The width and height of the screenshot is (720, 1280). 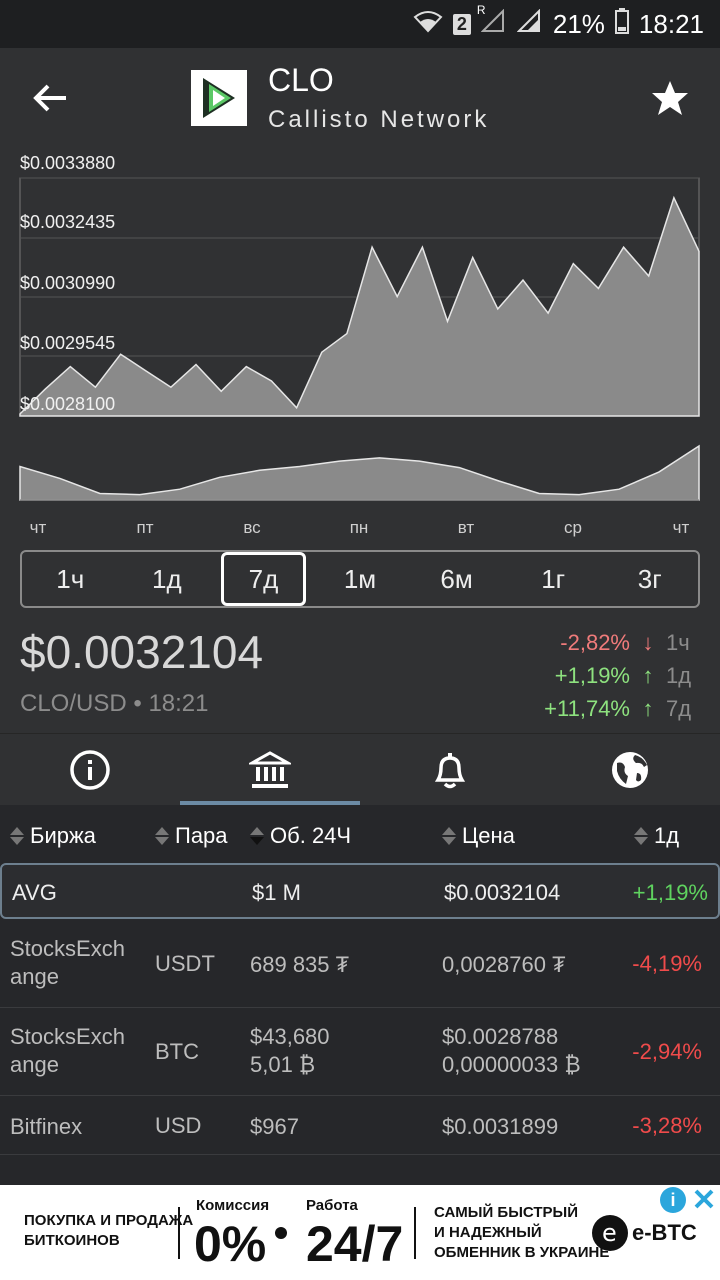 I want to click on change-row: +11,74% ↑ 7д, so click(x=622, y=709).